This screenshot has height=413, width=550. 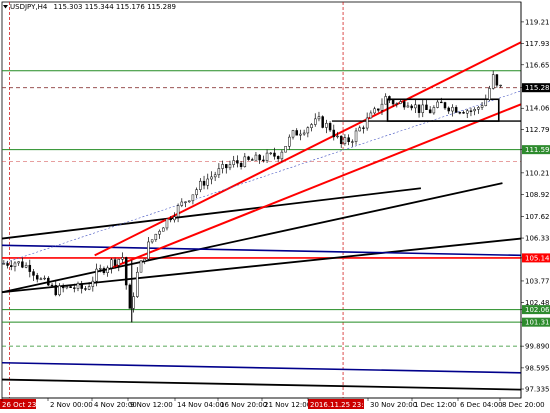 I want to click on time-tick-label: 21 Nov 12:00, so click(x=287, y=405).